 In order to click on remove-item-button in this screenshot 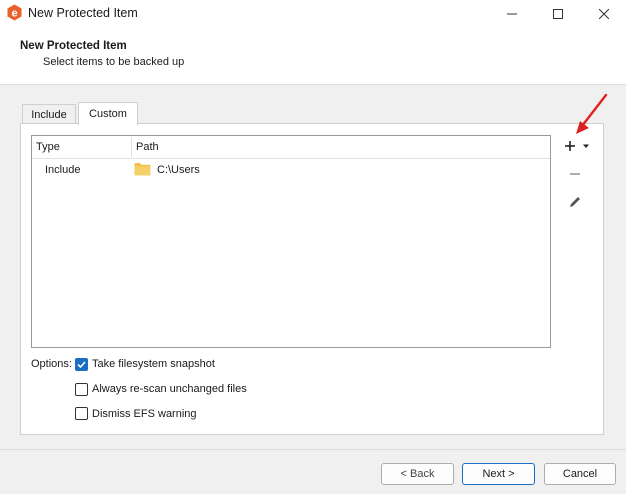, I will do `click(575, 174)`.